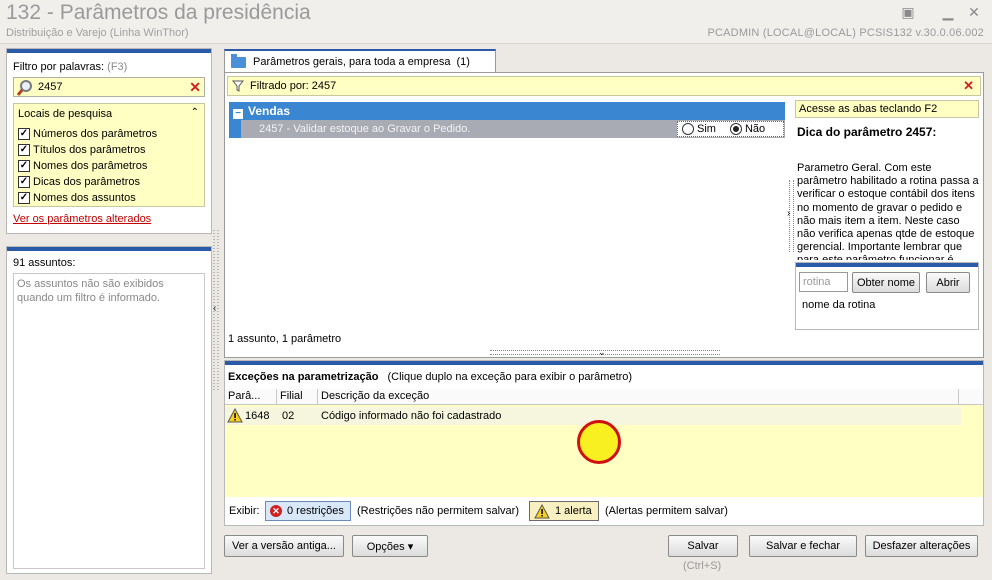 Image resolution: width=992 pixels, height=580 pixels. I want to click on filter-status-bar: Filtrado por: 2457 ✕, so click(604, 86).